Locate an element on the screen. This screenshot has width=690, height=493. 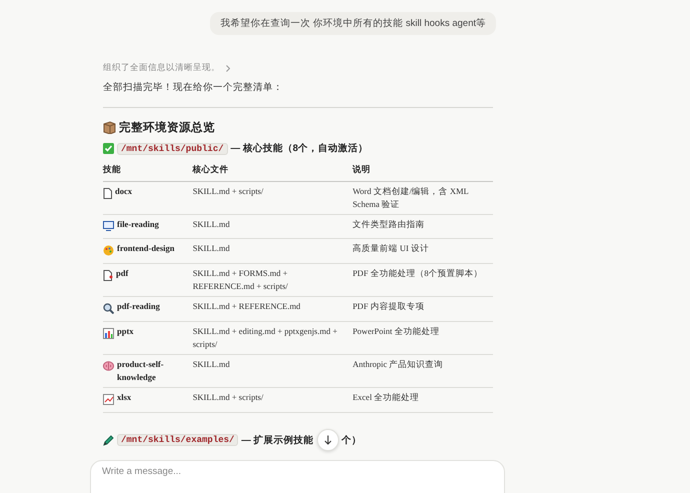
table-cell: SKILL.md + REFERENCE.md is located at coordinates (272, 309).